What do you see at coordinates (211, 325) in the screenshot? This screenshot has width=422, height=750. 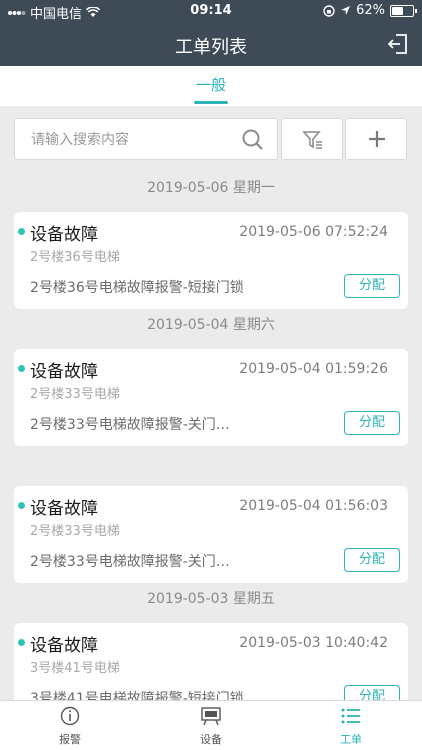 I see `date-separator: 2019-05-04 星期六` at bounding box center [211, 325].